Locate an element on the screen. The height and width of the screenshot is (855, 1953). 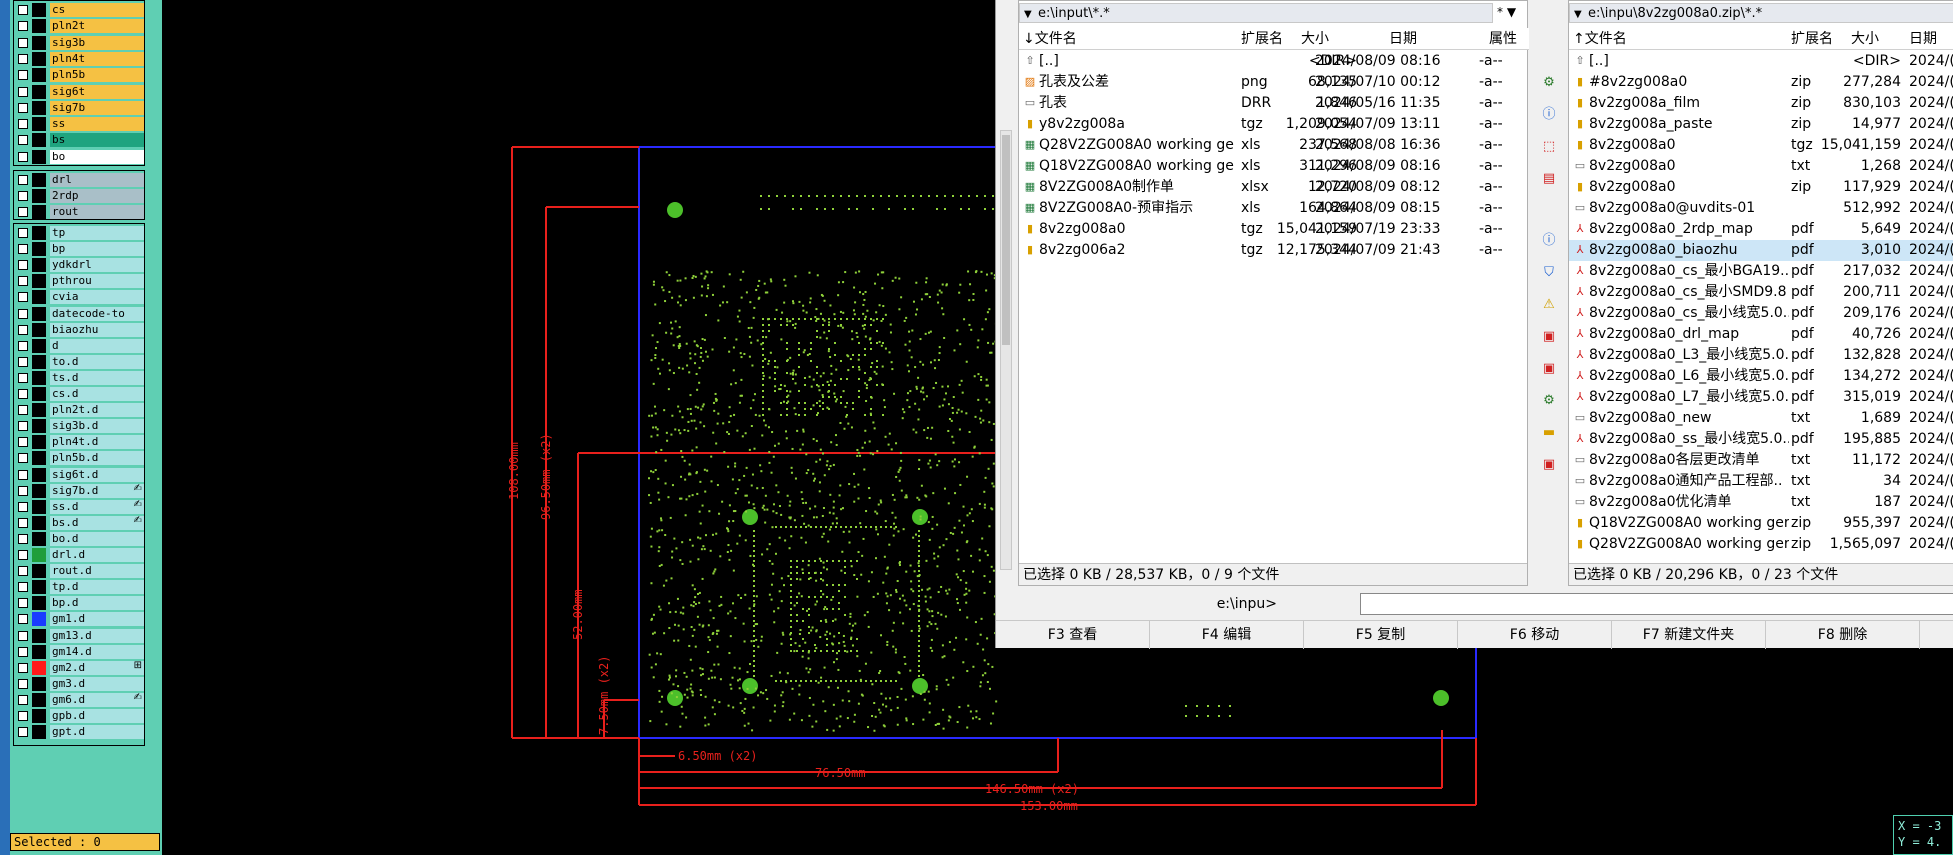
fkey-button-4: F4 编辑 is located at coordinates (1227, 635).